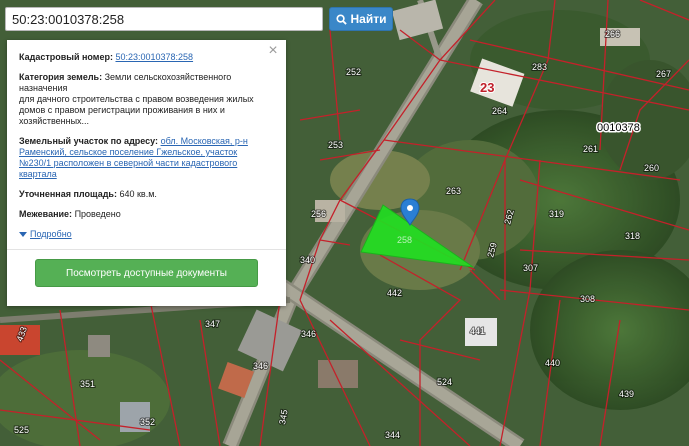 Image resolution: width=689 pixels, height=446 pixels. Describe the element at coordinates (273, 51) in the screenshot. I see `close-icon: ×` at that location.